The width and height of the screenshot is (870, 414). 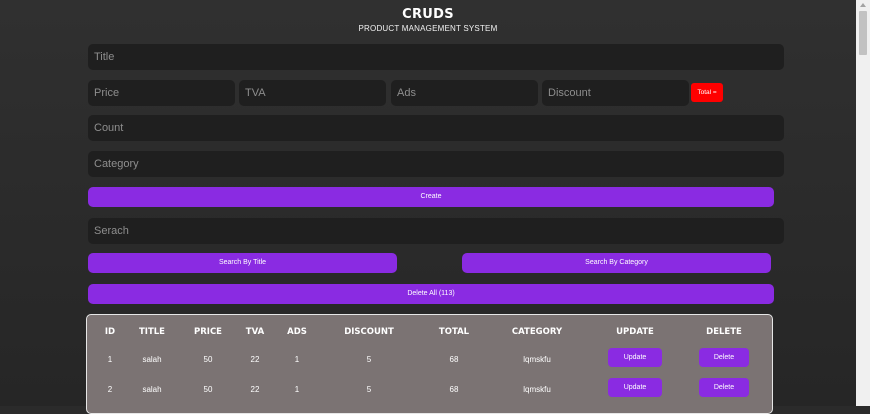 What do you see at coordinates (110, 332) in the screenshot?
I see `header-id: ID` at bounding box center [110, 332].